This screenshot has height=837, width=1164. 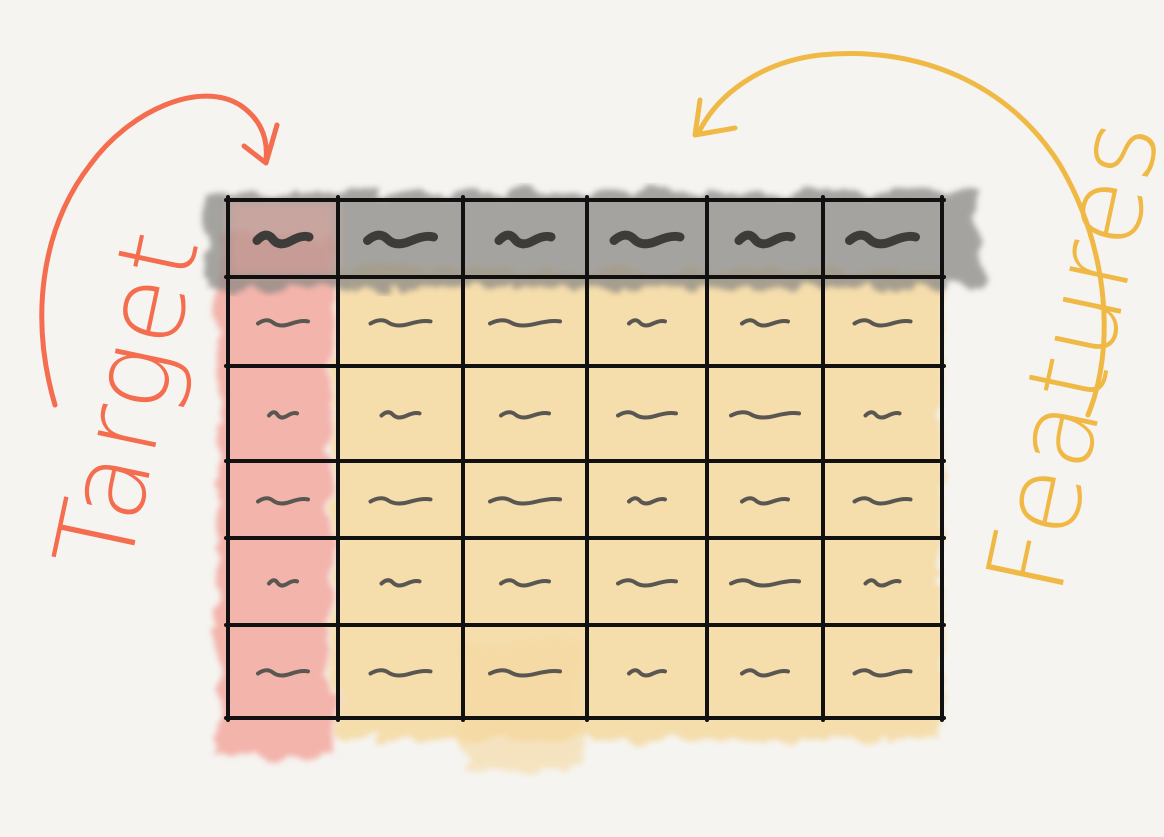 I want to click on target-label: Target, so click(x=127, y=400).